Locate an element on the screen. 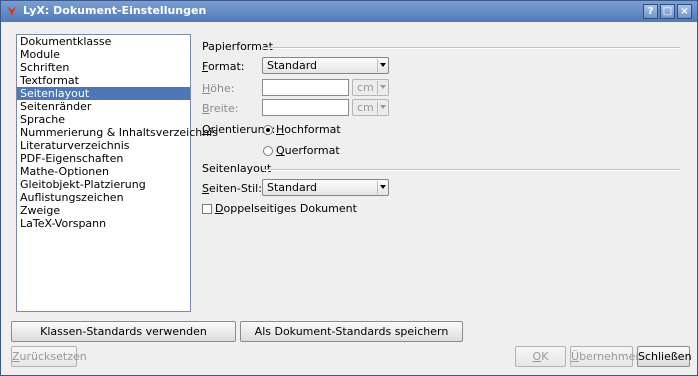  zuruecksetzen-button: Zurücksetzen is located at coordinates (49, 356).